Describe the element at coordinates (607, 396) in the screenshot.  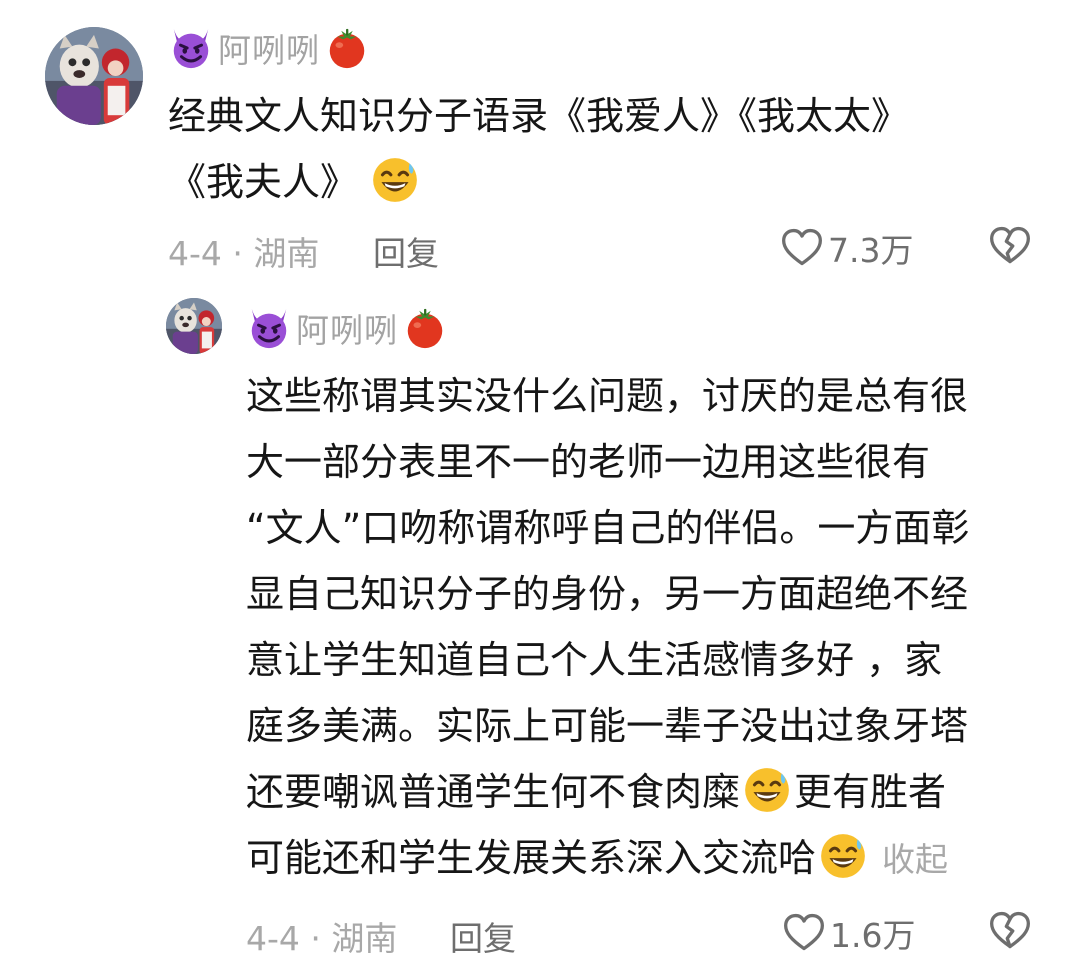
I see `reply-text-line: 这些称谓其实没什么问题，讨厌的是总有很` at that location.